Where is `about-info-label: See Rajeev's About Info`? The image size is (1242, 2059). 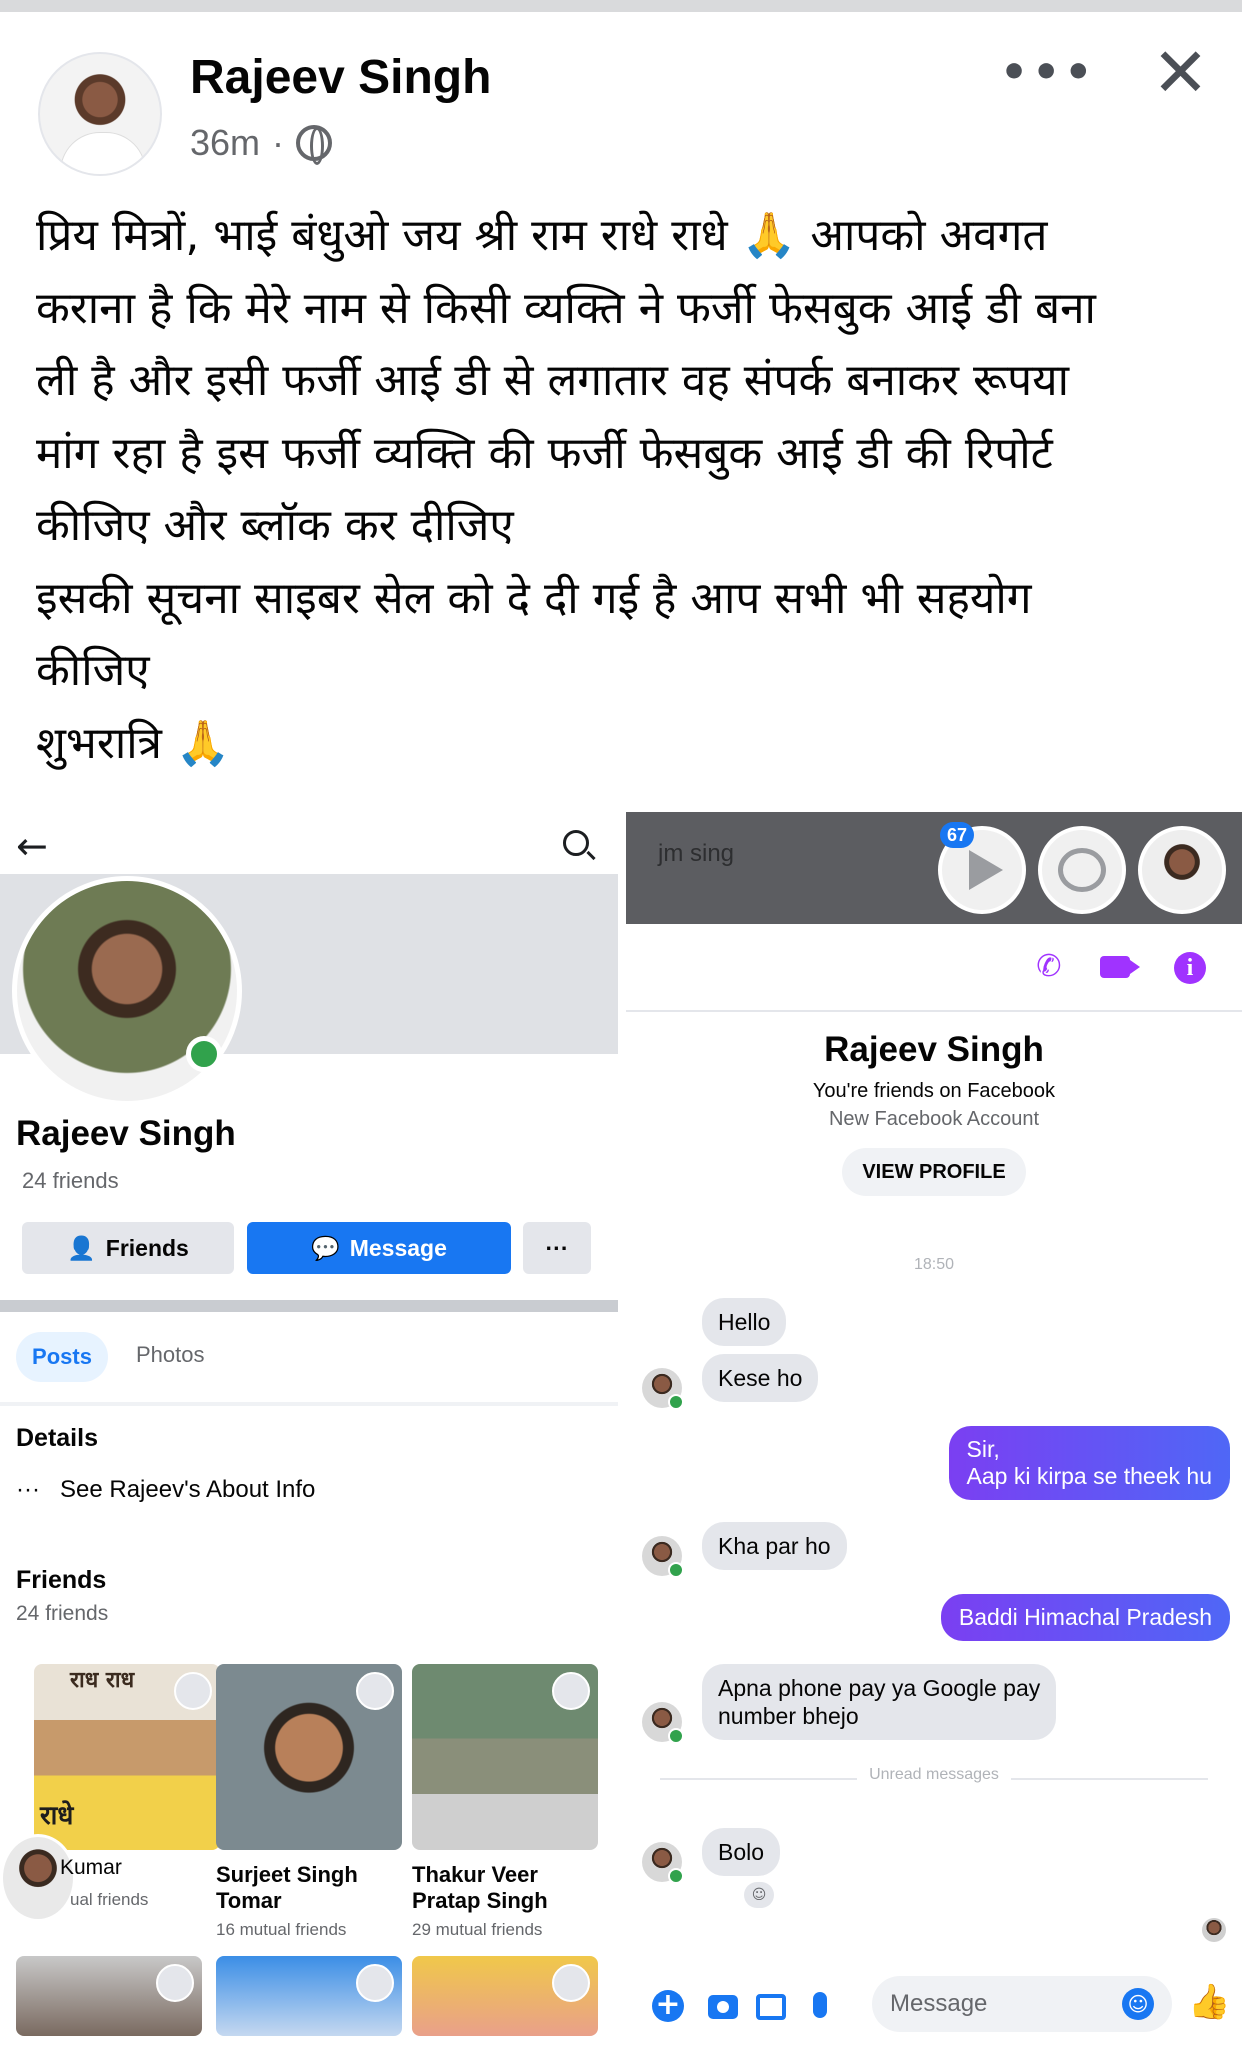
about-info-label: See Rajeev's About Info is located at coordinates (187, 1489).